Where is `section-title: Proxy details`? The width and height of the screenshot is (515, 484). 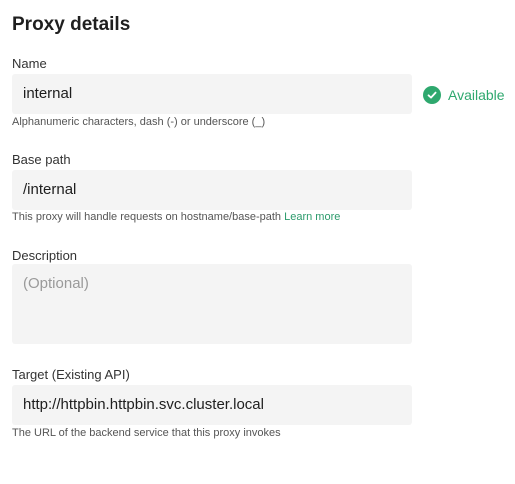 section-title: Proxy details is located at coordinates (71, 24).